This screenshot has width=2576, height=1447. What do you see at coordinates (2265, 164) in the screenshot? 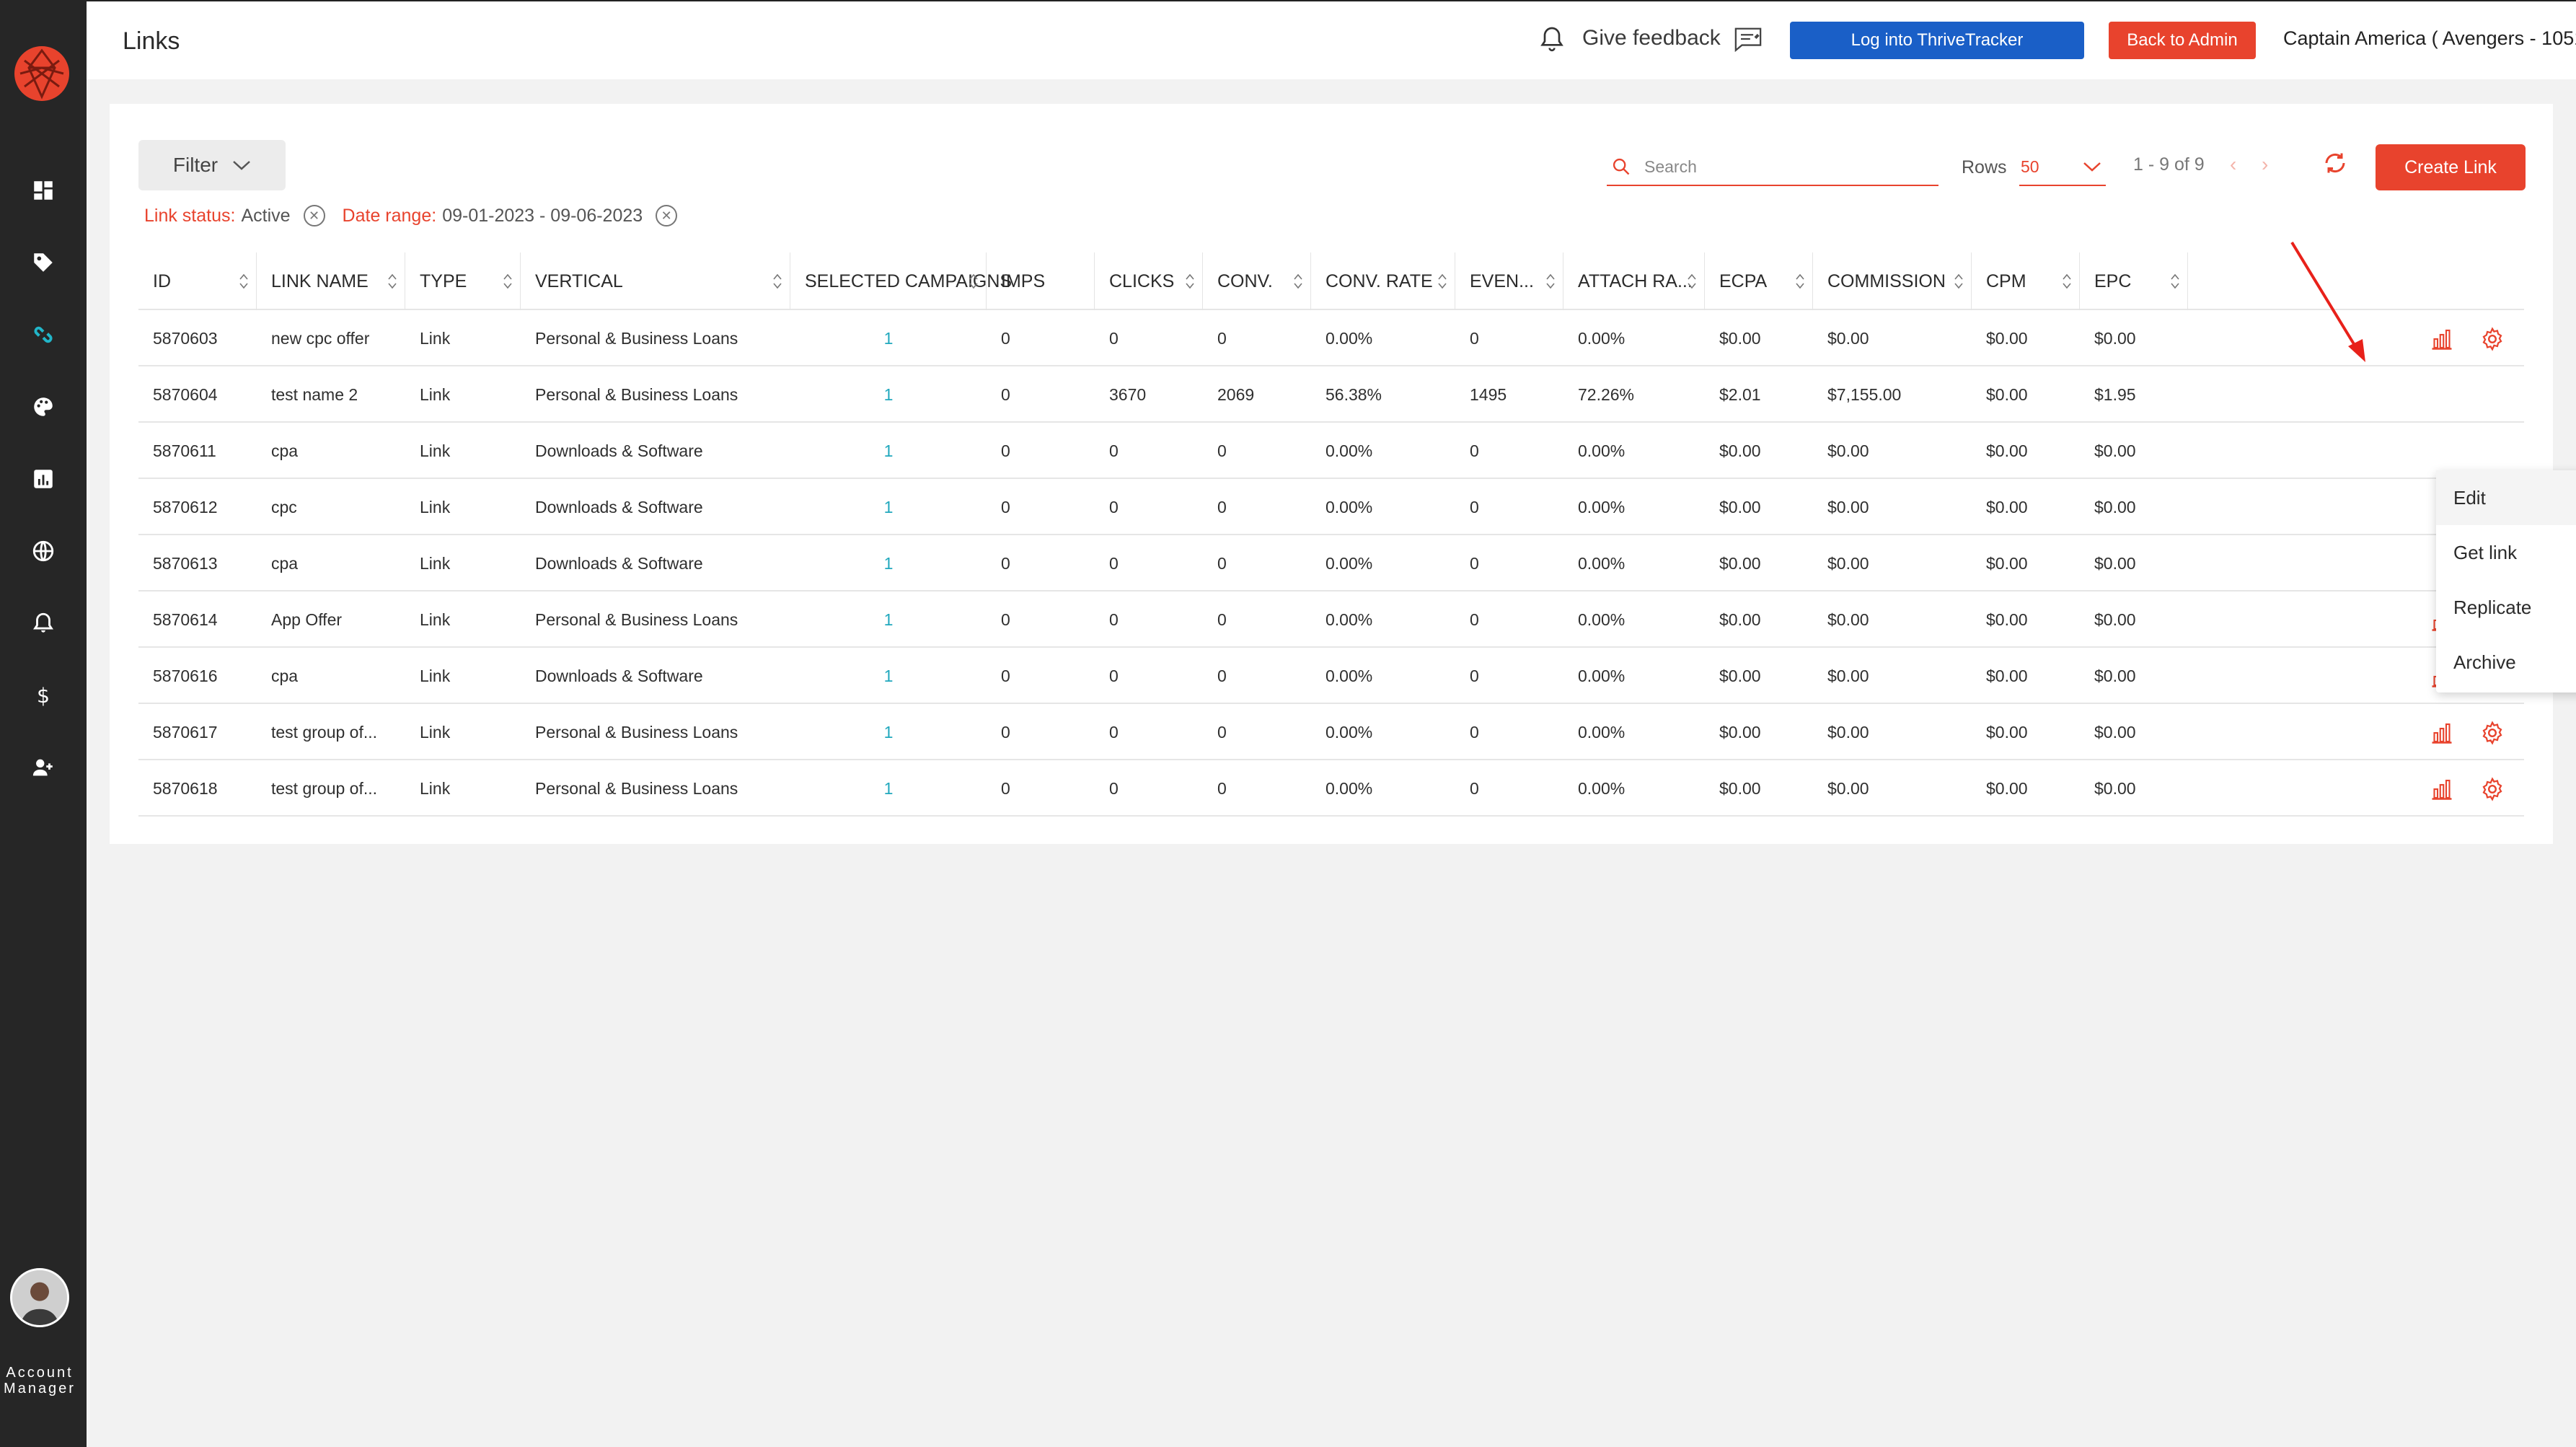
I see `next-page-icon: ›` at bounding box center [2265, 164].